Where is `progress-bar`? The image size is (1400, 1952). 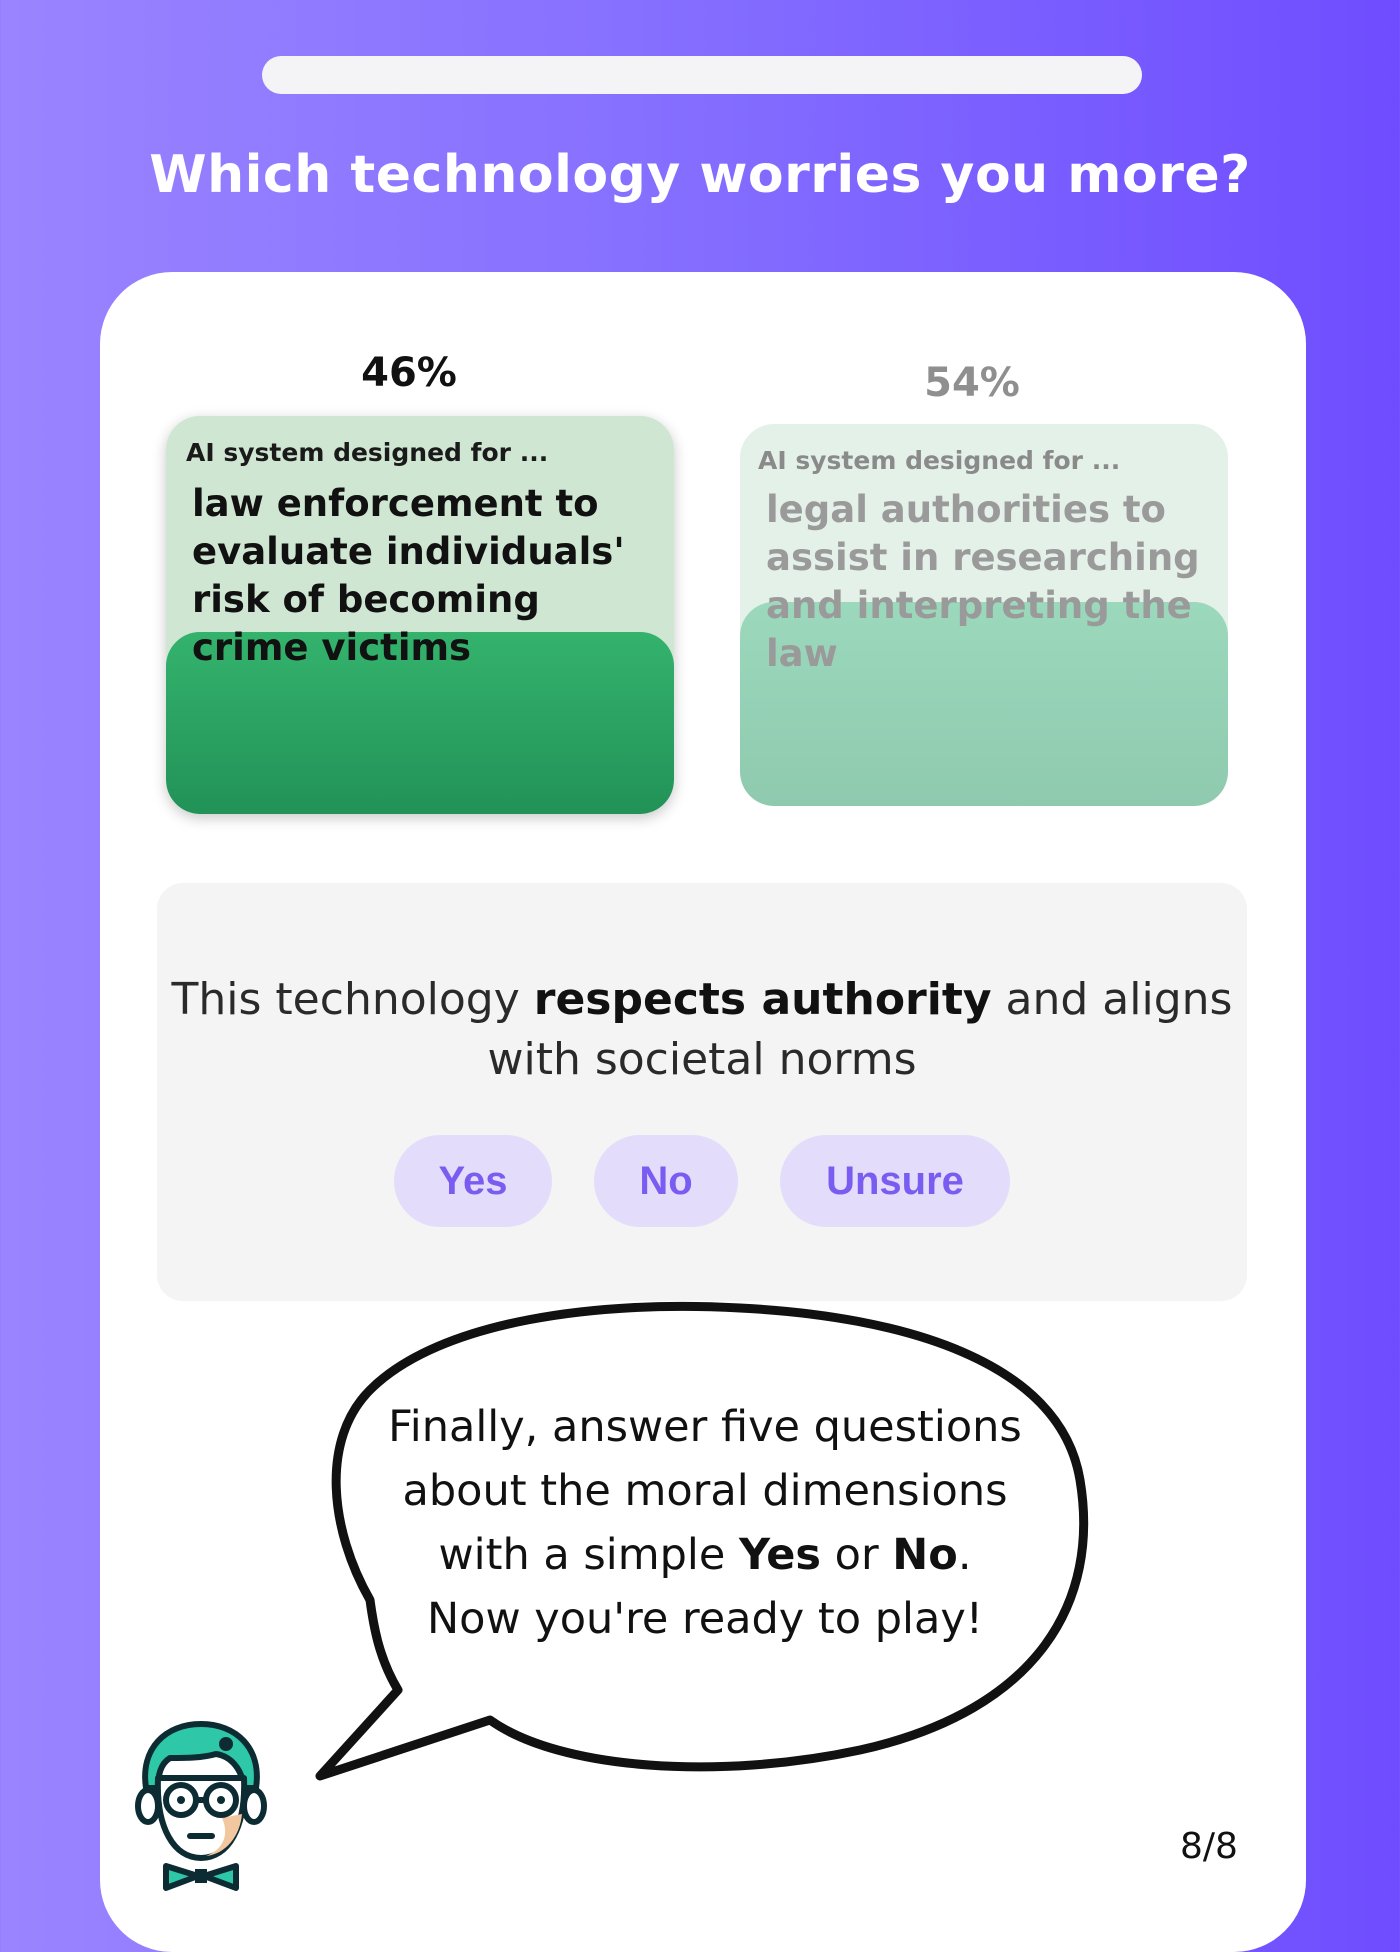 progress-bar is located at coordinates (702, 75).